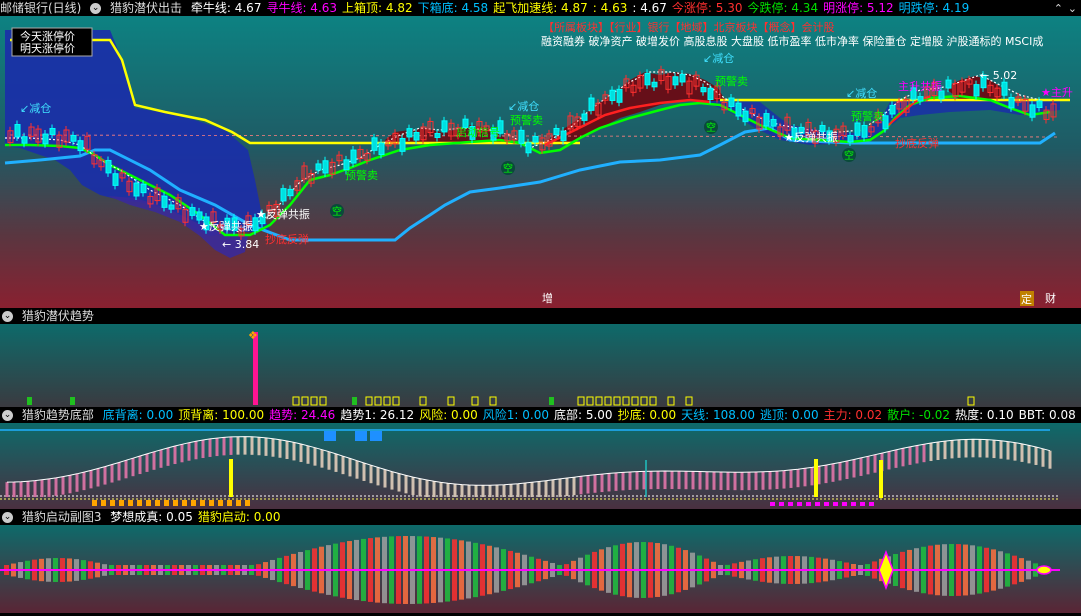 The height and width of the screenshot is (616, 1081). What do you see at coordinates (540, 316) in the screenshot?
I see `panel2-header: ⌄ 猎豹潜伏趋势` at bounding box center [540, 316].